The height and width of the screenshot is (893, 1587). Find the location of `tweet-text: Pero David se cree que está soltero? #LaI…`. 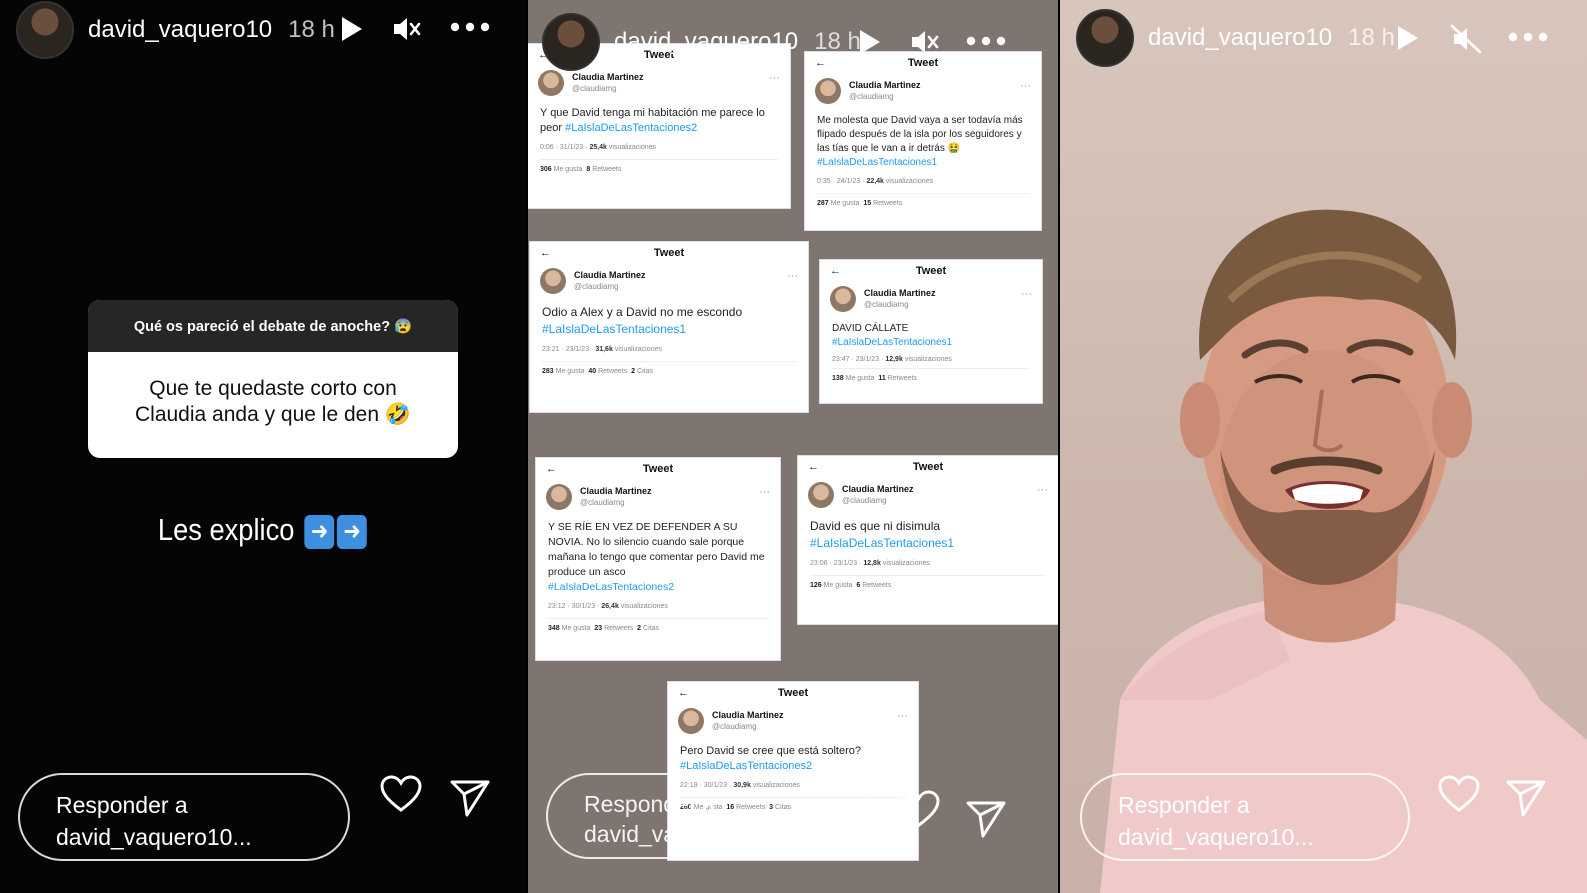

tweet-text: Pero David se cree que está soltero? #LaI… is located at coordinates (793, 756).